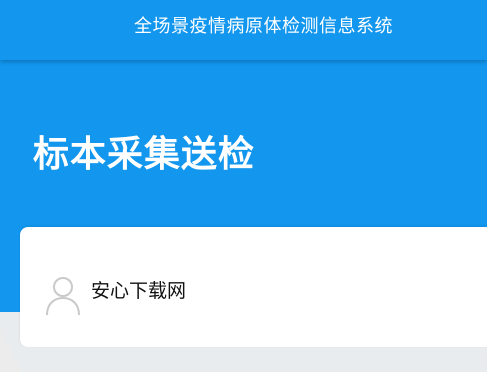 The width and height of the screenshot is (487, 372). Describe the element at coordinates (11, 351) in the screenshot. I see `background-corner` at that location.